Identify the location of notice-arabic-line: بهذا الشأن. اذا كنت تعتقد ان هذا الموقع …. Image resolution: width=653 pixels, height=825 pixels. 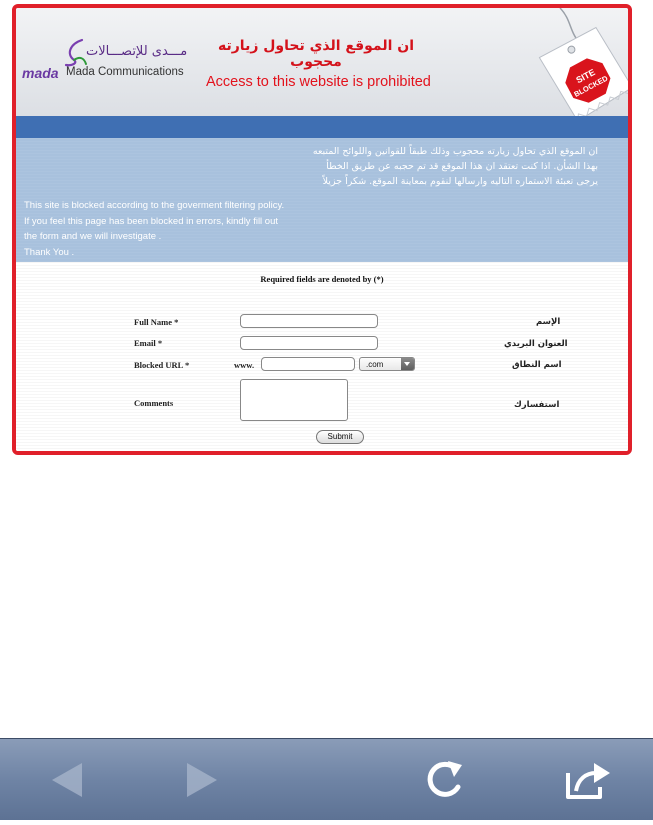
(462, 166).